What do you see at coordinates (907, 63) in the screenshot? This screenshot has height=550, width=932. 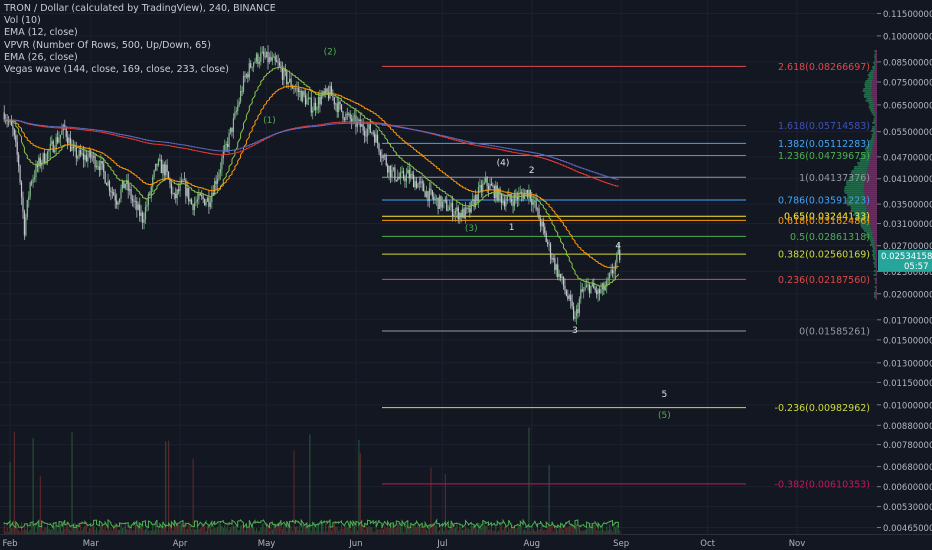 I see `price-tick-label: 0.08500000` at bounding box center [907, 63].